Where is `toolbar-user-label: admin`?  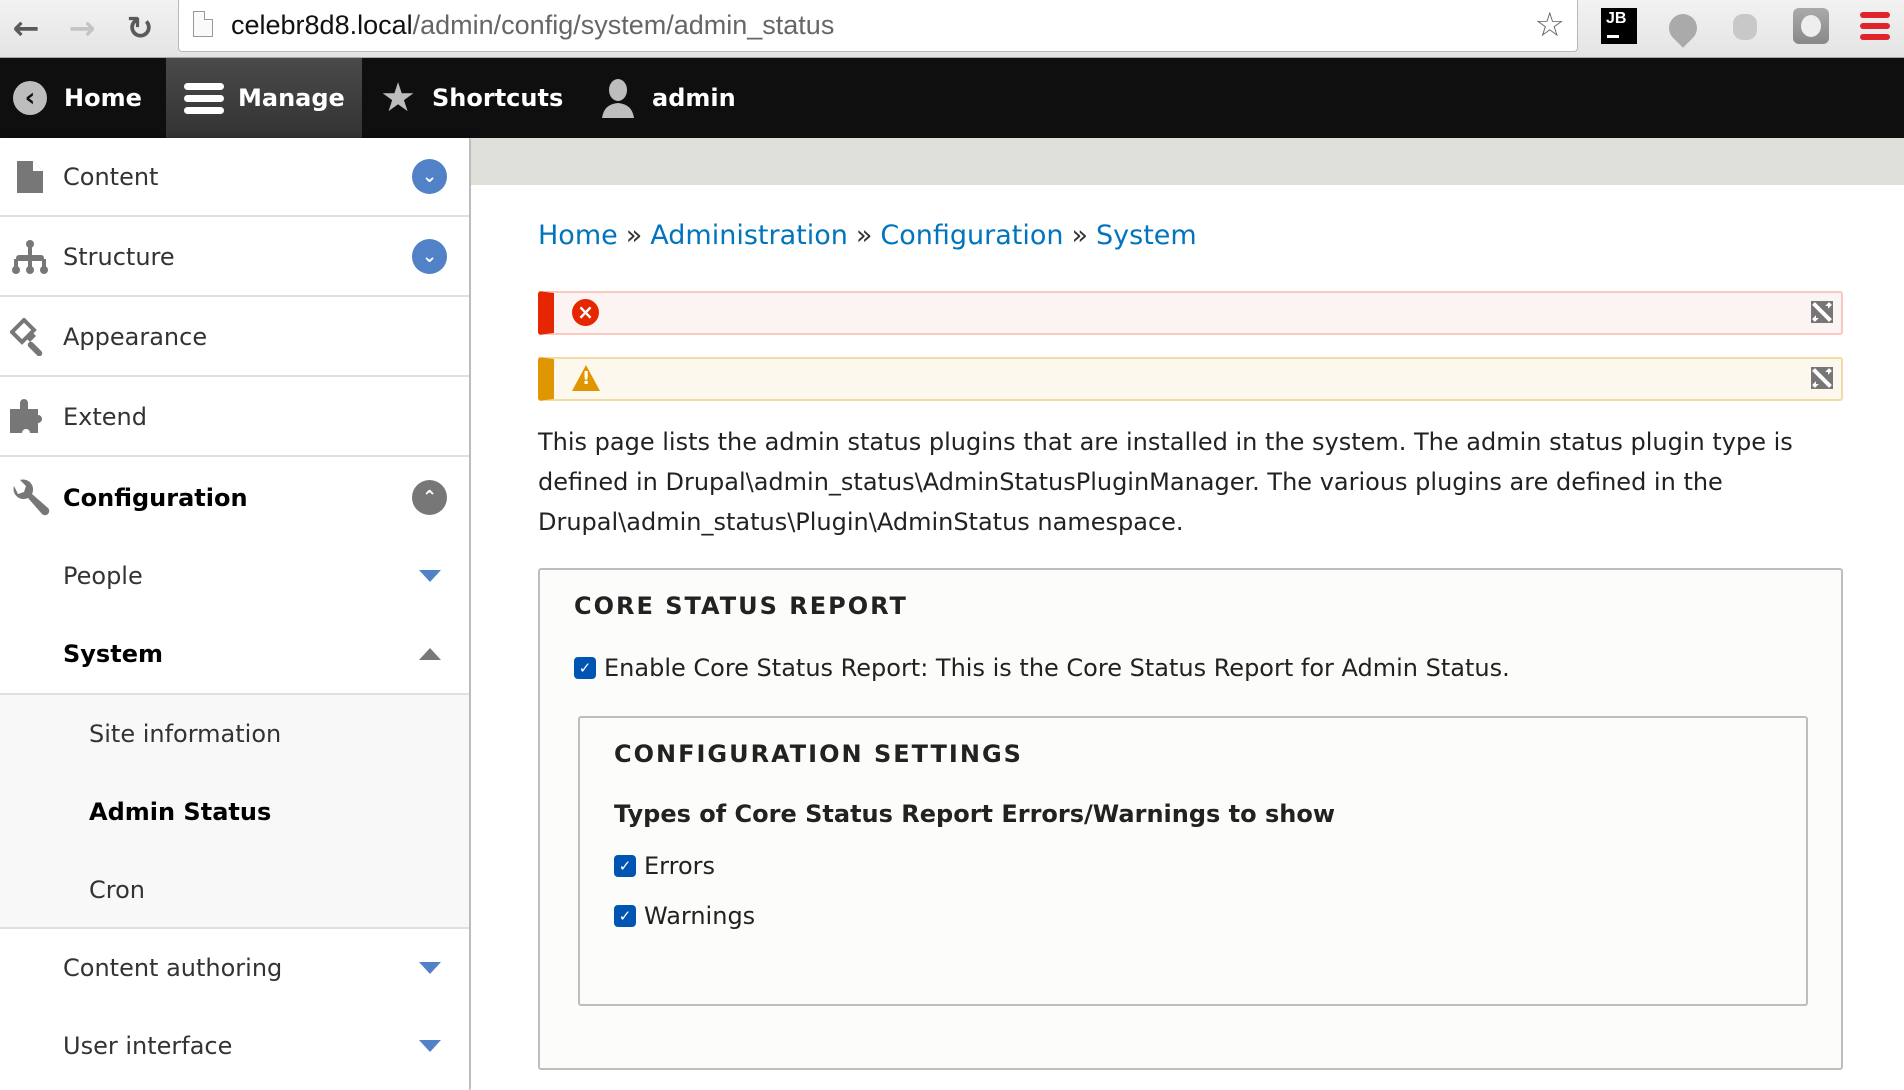
toolbar-user-label: admin is located at coordinates (694, 98).